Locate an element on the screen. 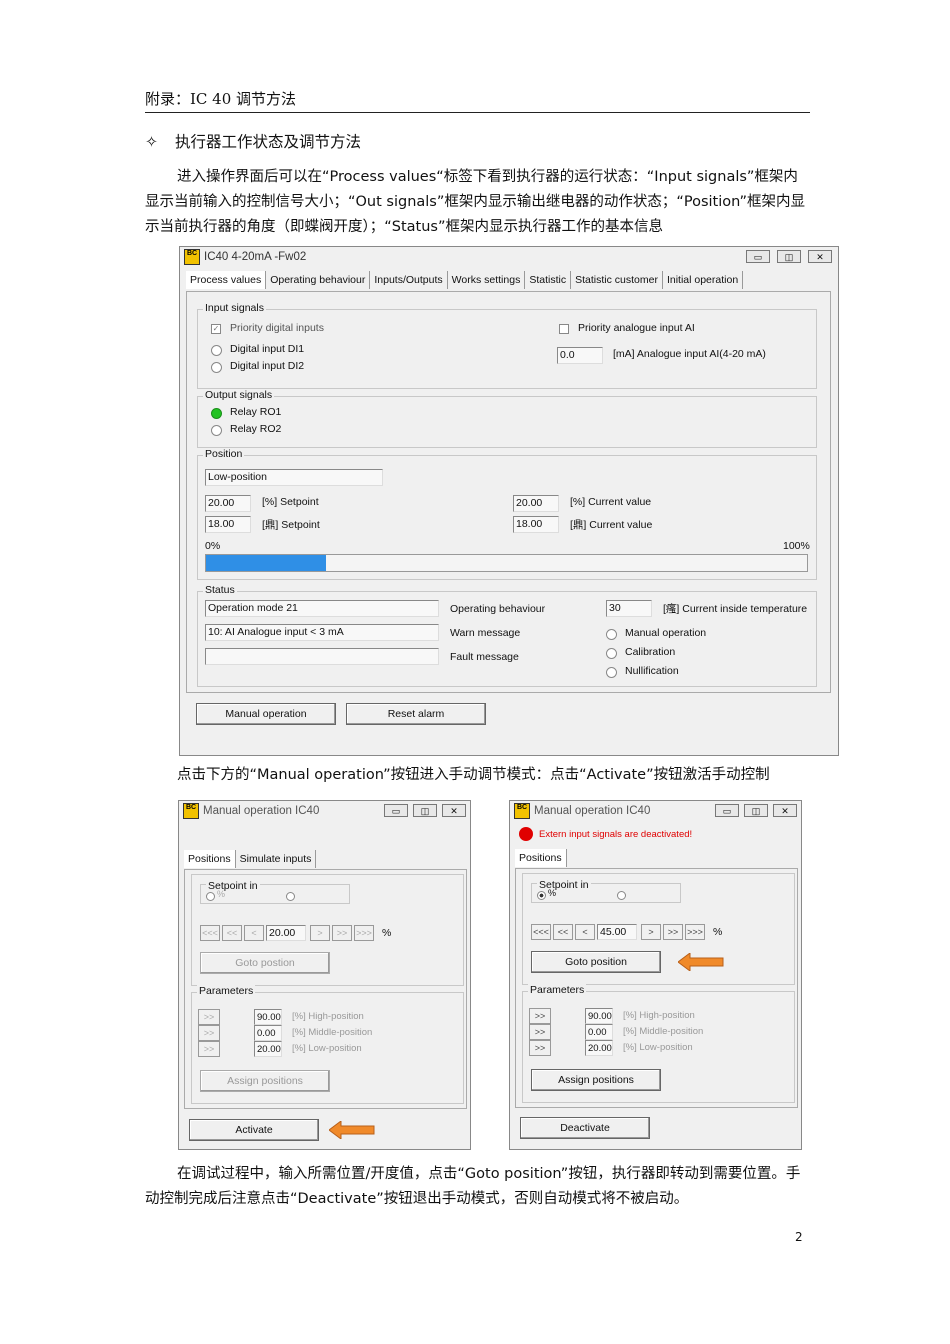 This screenshot has width=950, height=1344. warn-message-field: 10: AI Analogue input < 3 mA is located at coordinates (322, 632).